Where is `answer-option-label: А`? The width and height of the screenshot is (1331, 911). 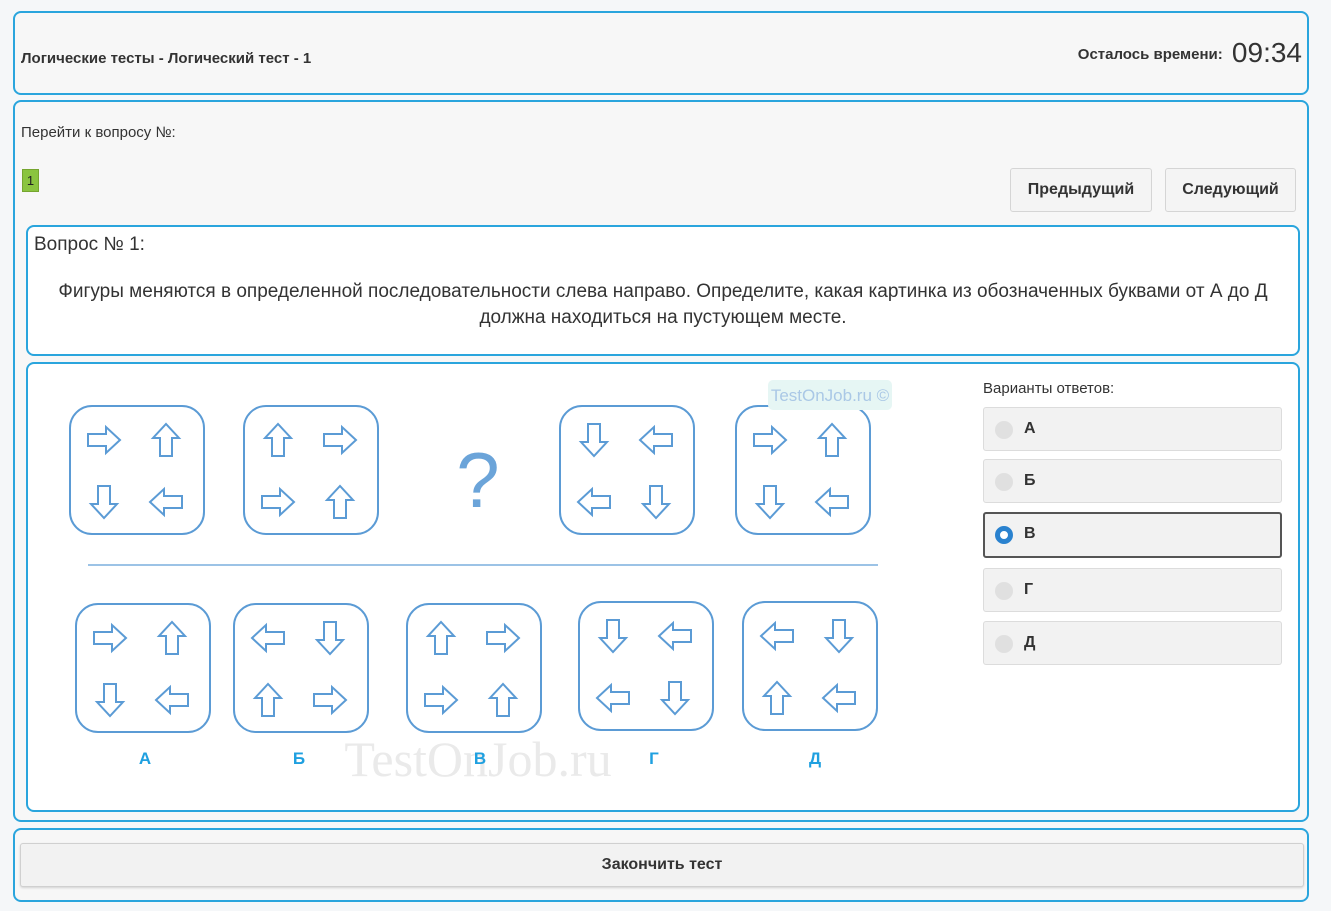 answer-option-label: А is located at coordinates (1030, 428).